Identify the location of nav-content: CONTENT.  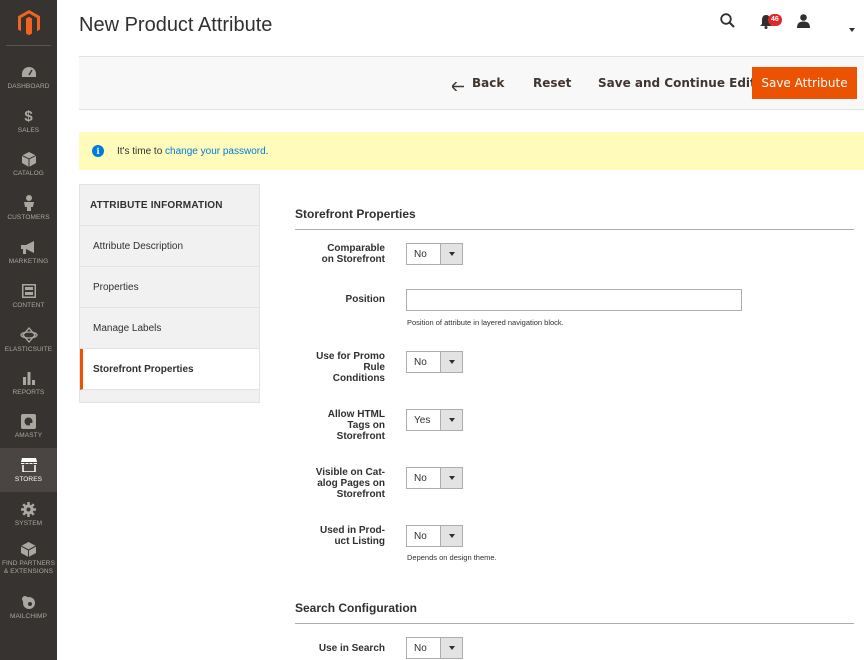
(28, 296).